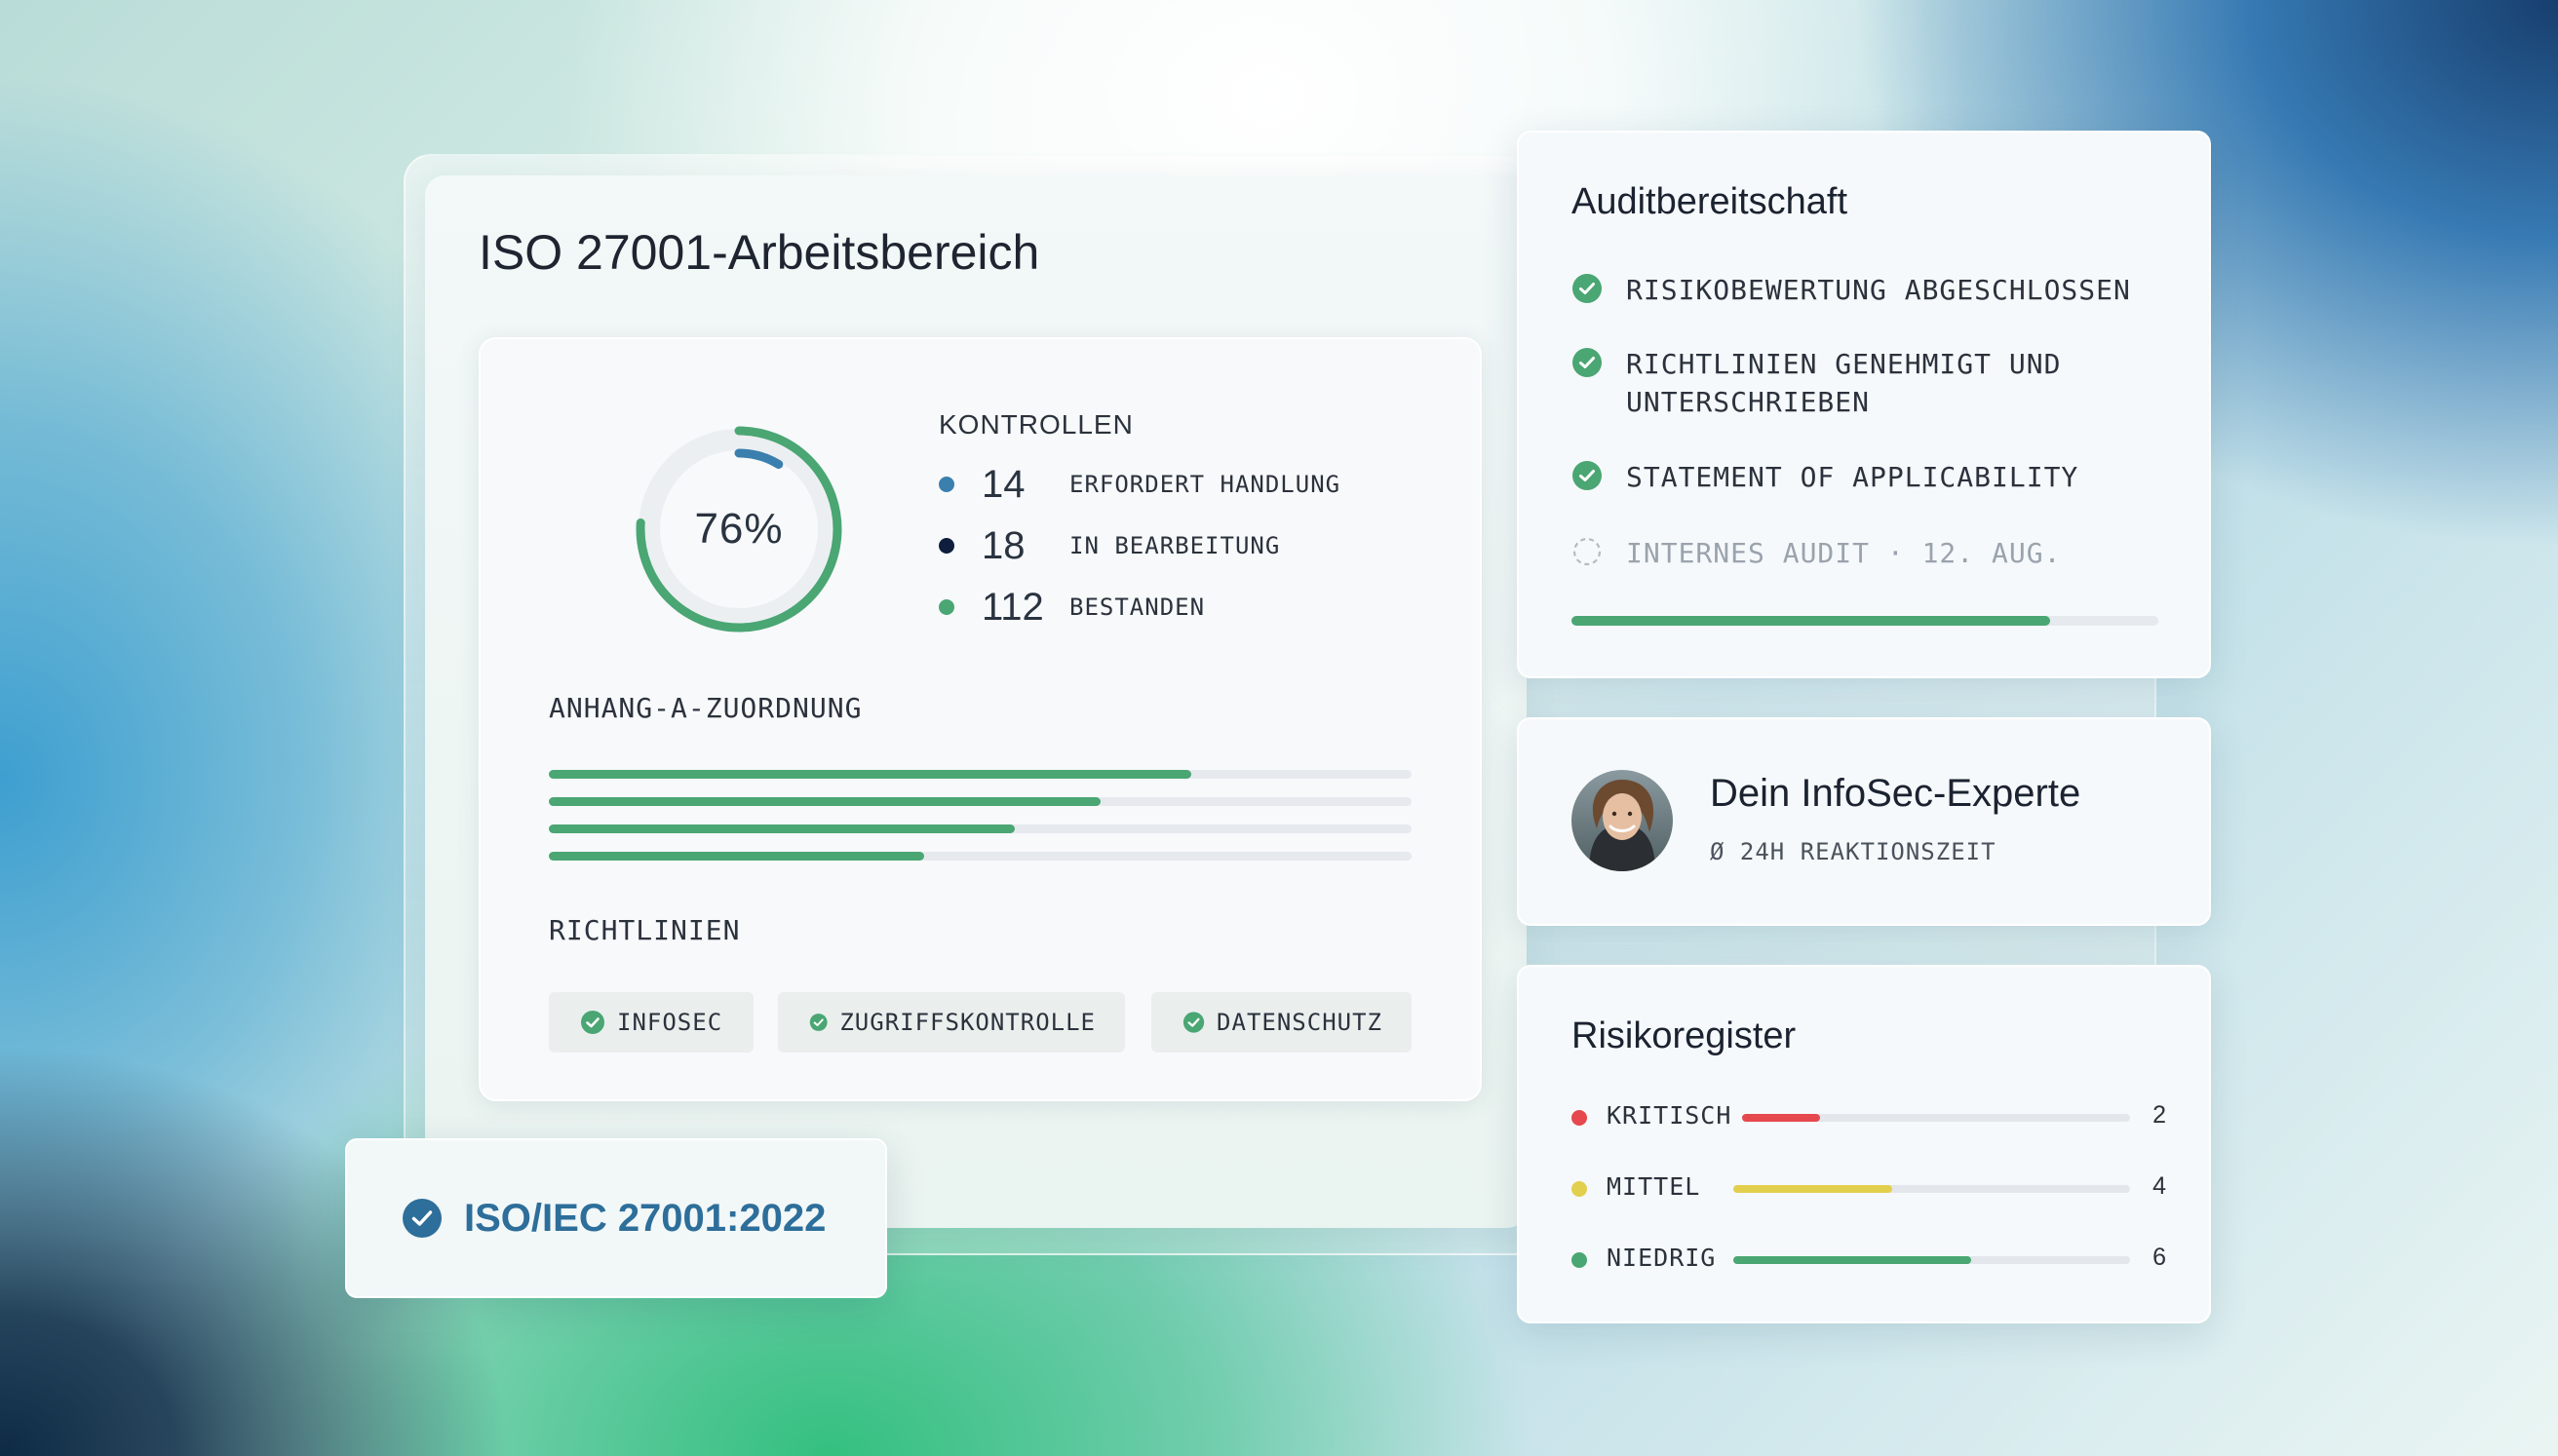  What do you see at coordinates (1896, 793) in the screenshot?
I see `expert-title: Dein InfoSec-Experte` at bounding box center [1896, 793].